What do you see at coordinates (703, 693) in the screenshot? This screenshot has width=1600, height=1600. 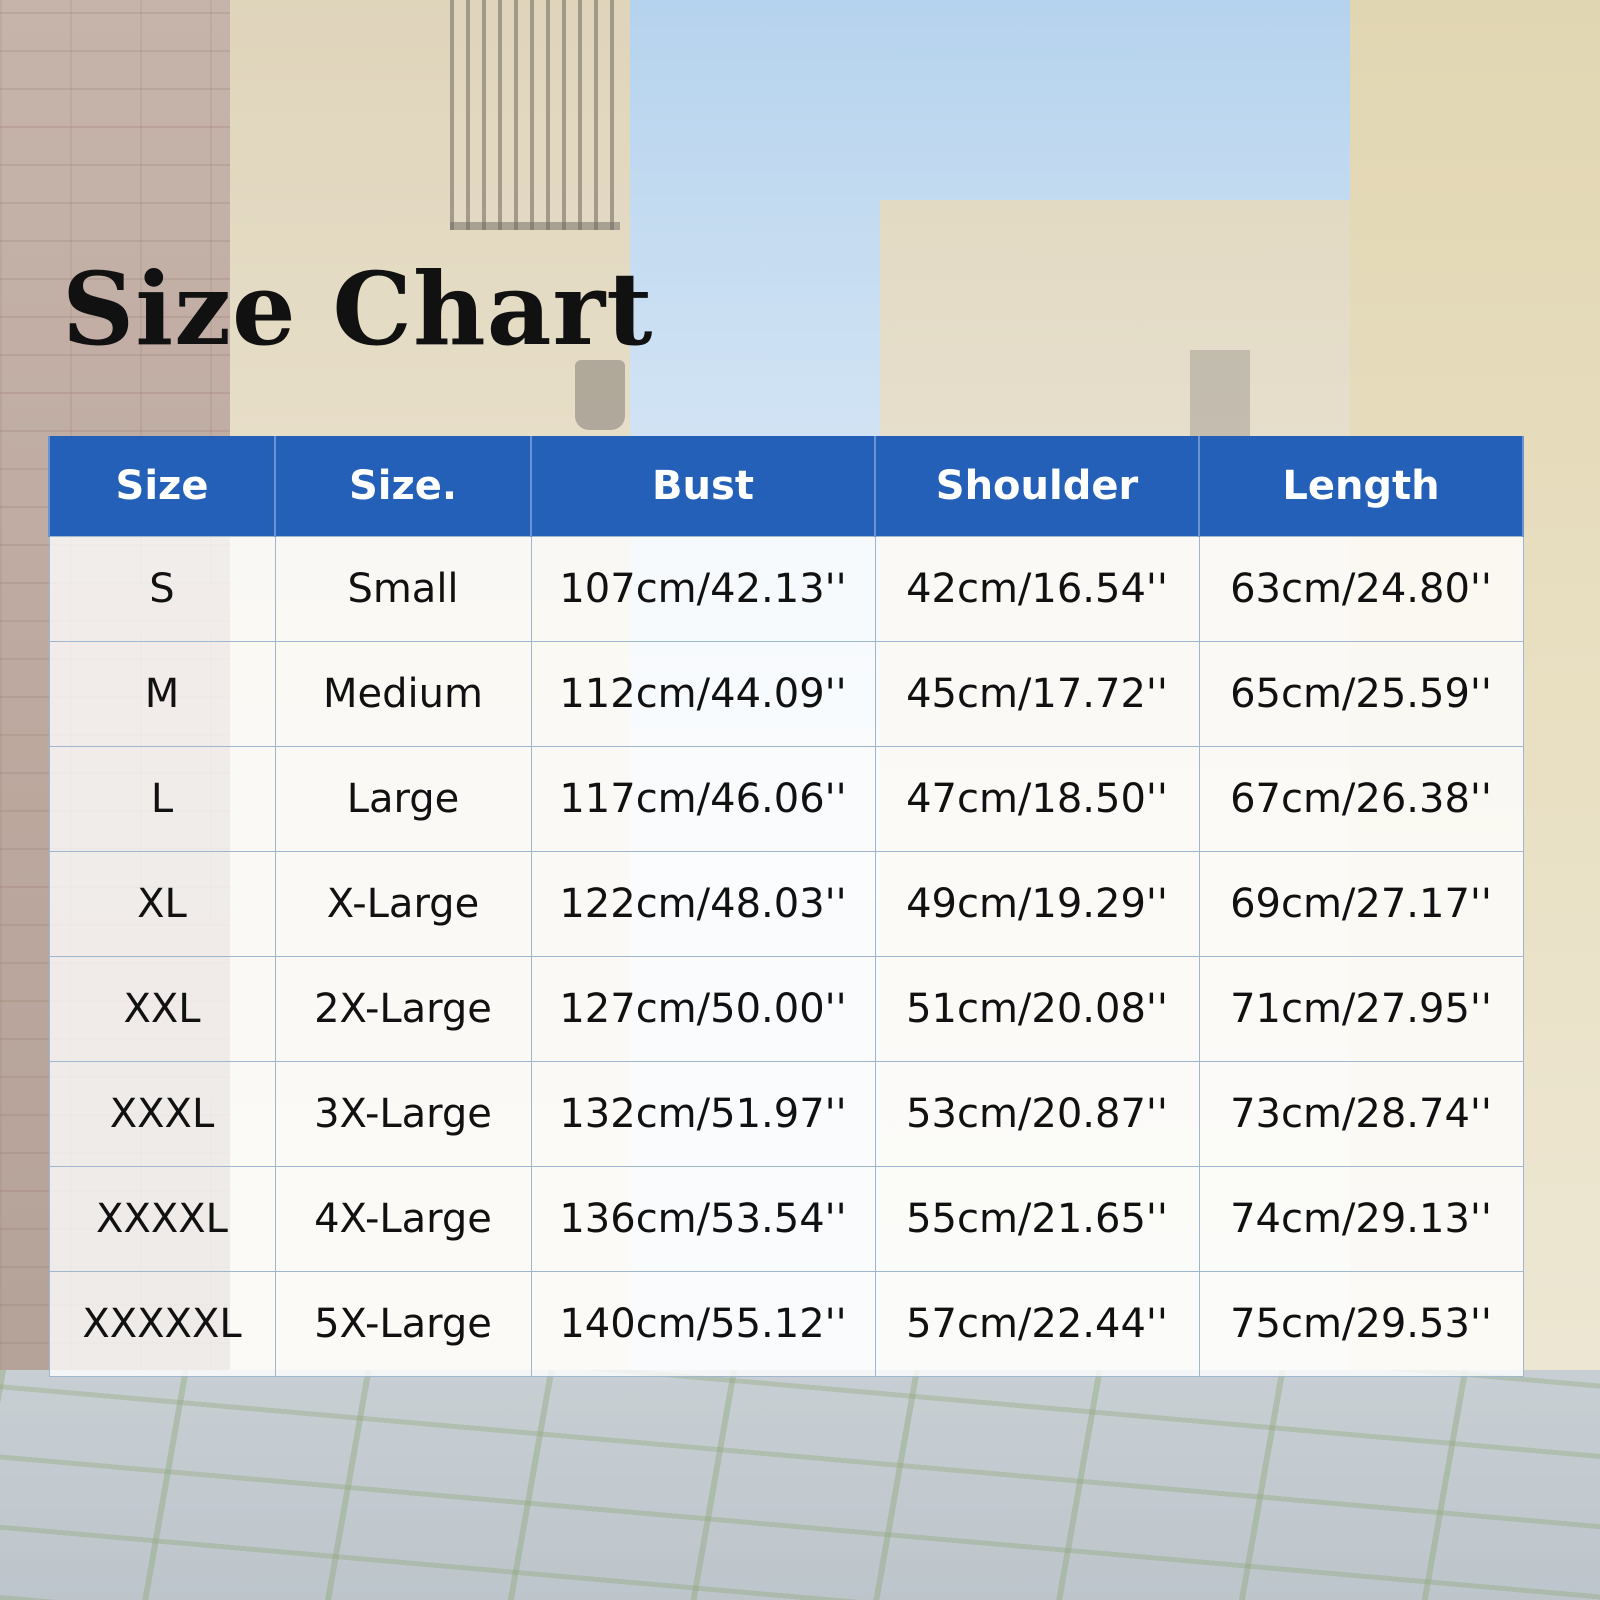 I see `bust-cell: 112cm/44.09''` at bounding box center [703, 693].